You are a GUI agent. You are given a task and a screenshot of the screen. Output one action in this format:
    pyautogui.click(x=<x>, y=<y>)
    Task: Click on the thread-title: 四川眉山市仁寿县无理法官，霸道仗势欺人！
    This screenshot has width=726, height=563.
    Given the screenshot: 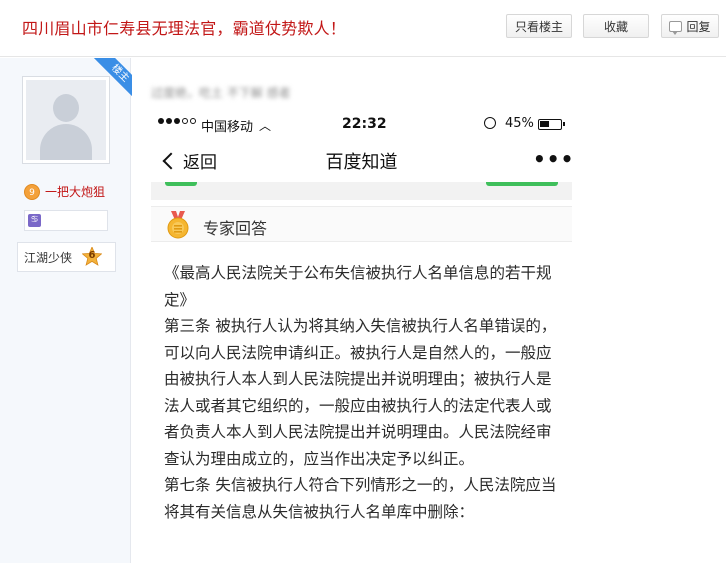 What is the action you would take?
    pyautogui.click(x=184, y=27)
    